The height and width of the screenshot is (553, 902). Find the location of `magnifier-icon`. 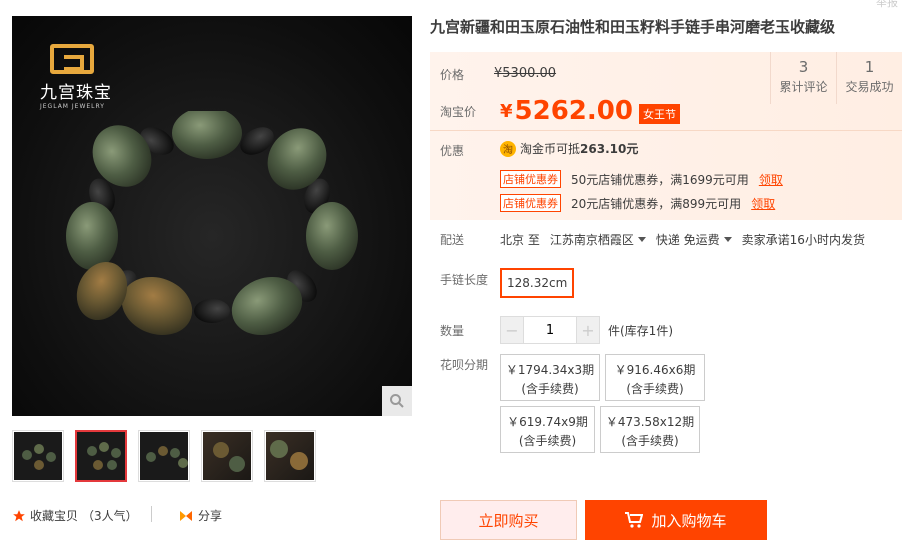

magnifier-icon is located at coordinates (397, 401).